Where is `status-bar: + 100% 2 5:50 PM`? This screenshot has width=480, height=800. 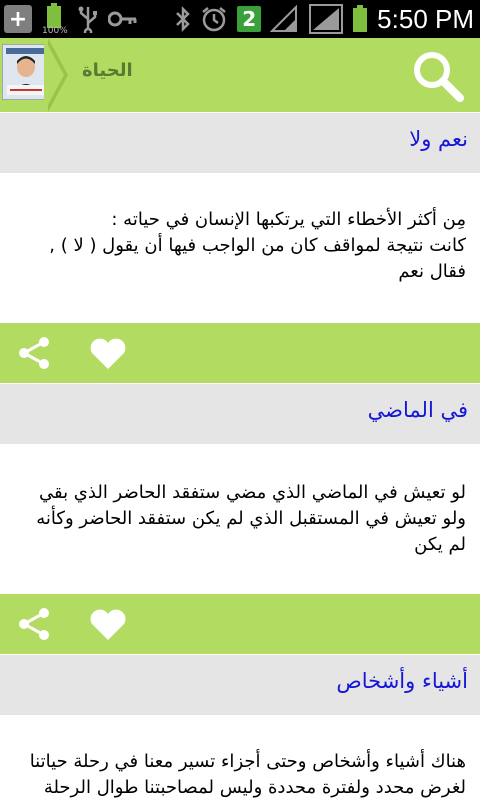 status-bar: + 100% 2 5:50 PM is located at coordinates (240, 19).